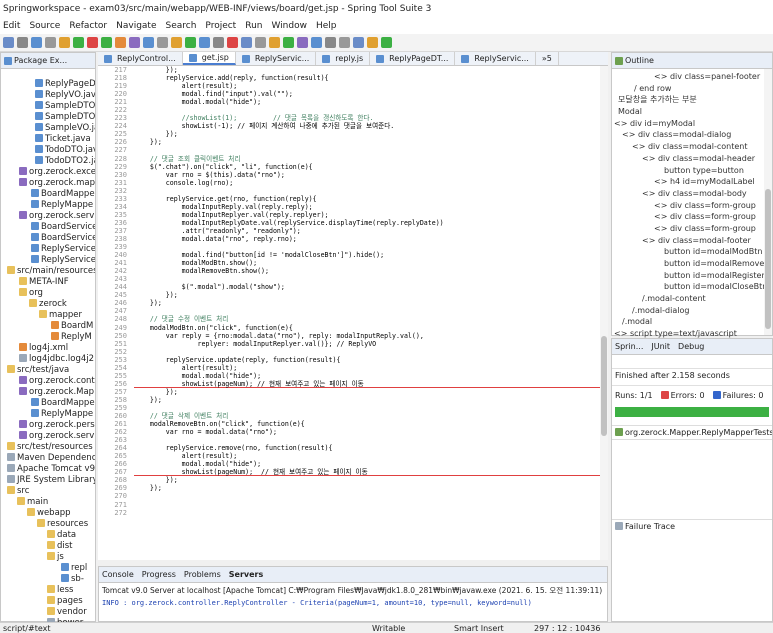 Image resolution: width=773 pixels, height=633 pixels. What do you see at coordinates (692, 89) in the screenshot?
I see `outline-item: / end row` at bounding box center [692, 89].